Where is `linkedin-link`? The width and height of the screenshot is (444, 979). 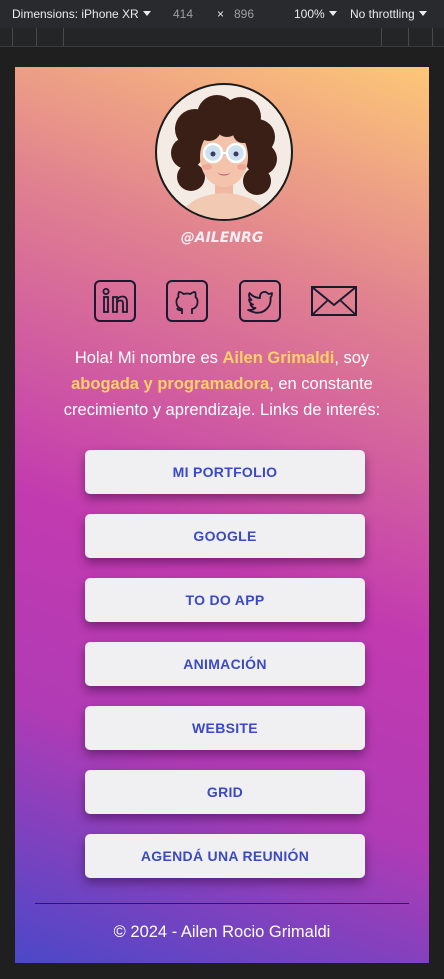
linkedin-link is located at coordinates (115, 301).